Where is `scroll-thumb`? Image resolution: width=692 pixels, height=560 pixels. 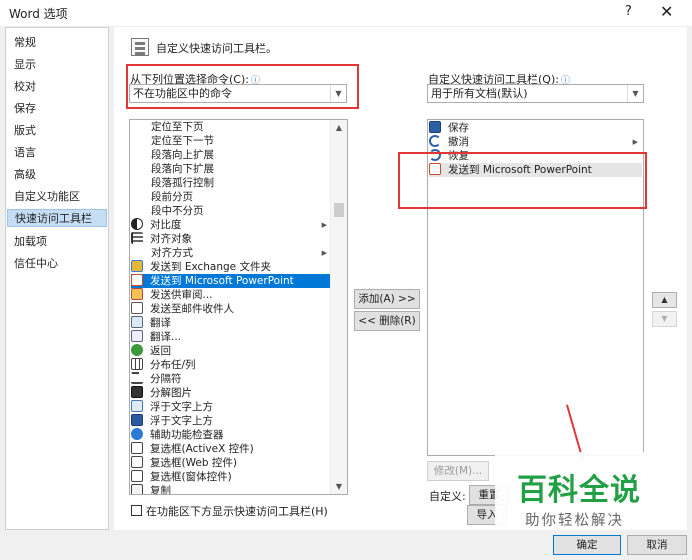 scroll-thumb is located at coordinates (339, 210).